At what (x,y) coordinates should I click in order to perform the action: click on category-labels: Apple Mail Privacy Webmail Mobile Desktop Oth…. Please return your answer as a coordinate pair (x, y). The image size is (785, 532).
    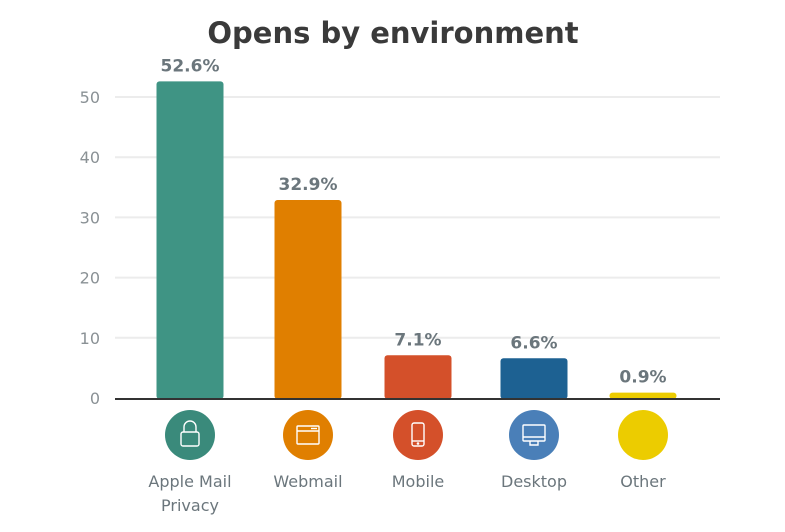
    Looking at the image, I should click on (407, 493).